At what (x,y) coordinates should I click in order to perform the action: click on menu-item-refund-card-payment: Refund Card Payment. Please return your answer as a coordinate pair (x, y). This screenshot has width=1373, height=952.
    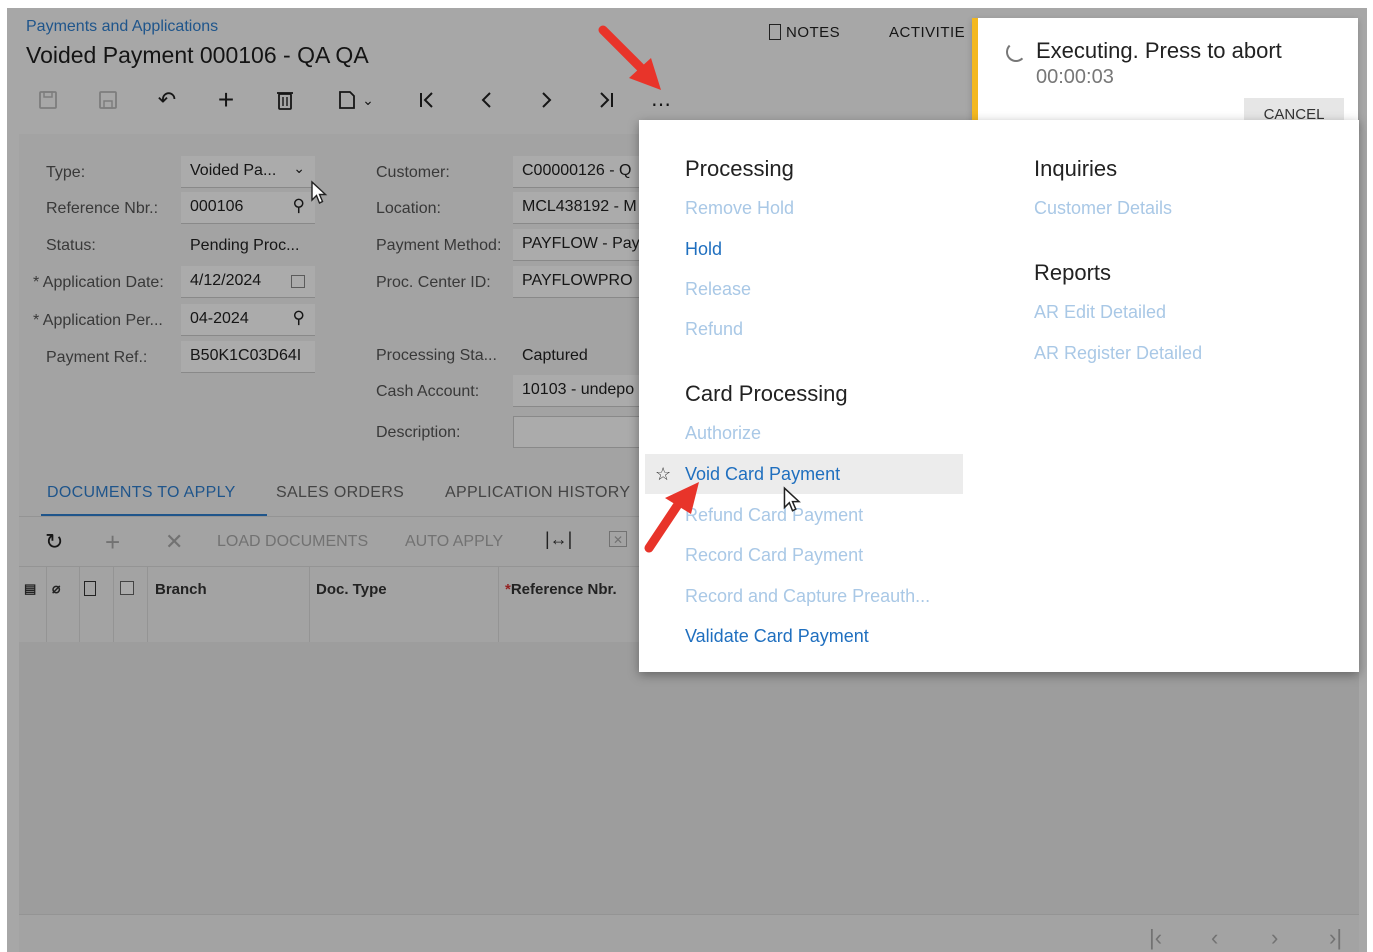
    Looking at the image, I should click on (774, 515).